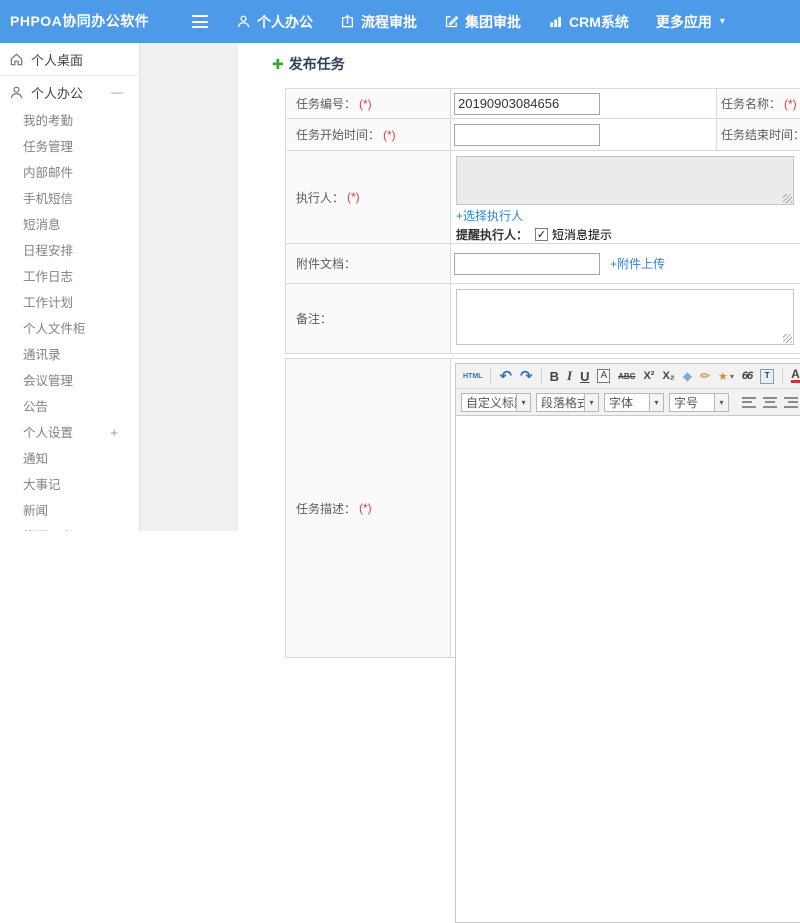  What do you see at coordinates (378, 22) in the screenshot?
I see `nav-workflow-approval: 流程审批` at bounding box center [378, 22].